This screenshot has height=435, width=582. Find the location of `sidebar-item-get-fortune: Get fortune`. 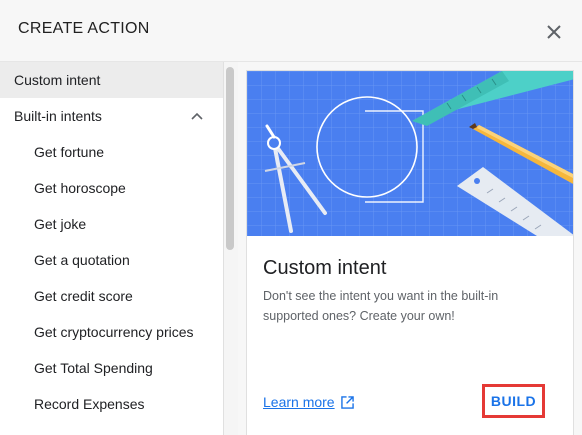

sidebar-item-get-fortune: Get fortune is located at coordinates (111, 152).